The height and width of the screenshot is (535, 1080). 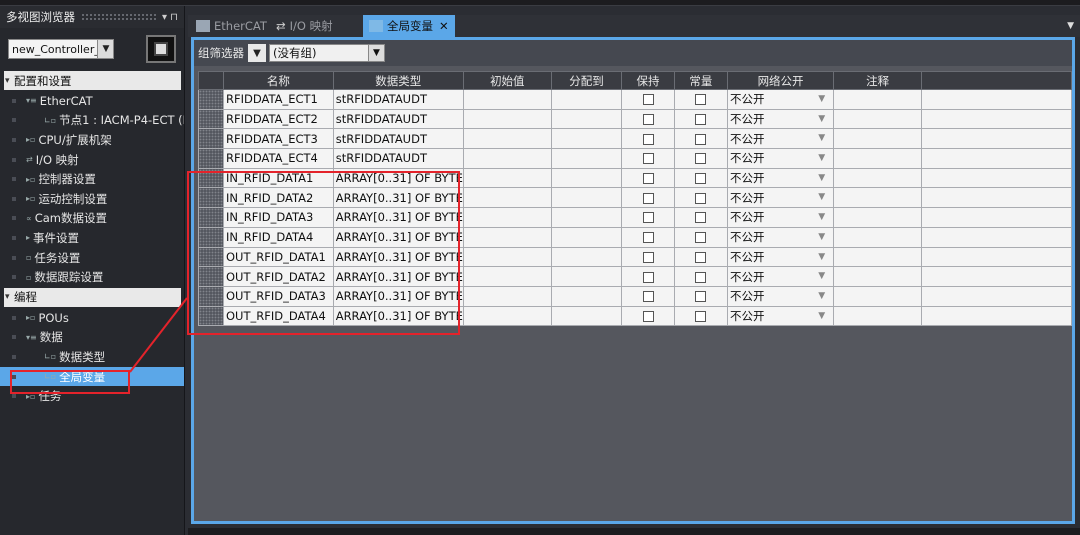 What do you see at coordinates (92, 80) in the screenshot?
I see `tree-section: 配置和设置` at bounding box center [92, 80].